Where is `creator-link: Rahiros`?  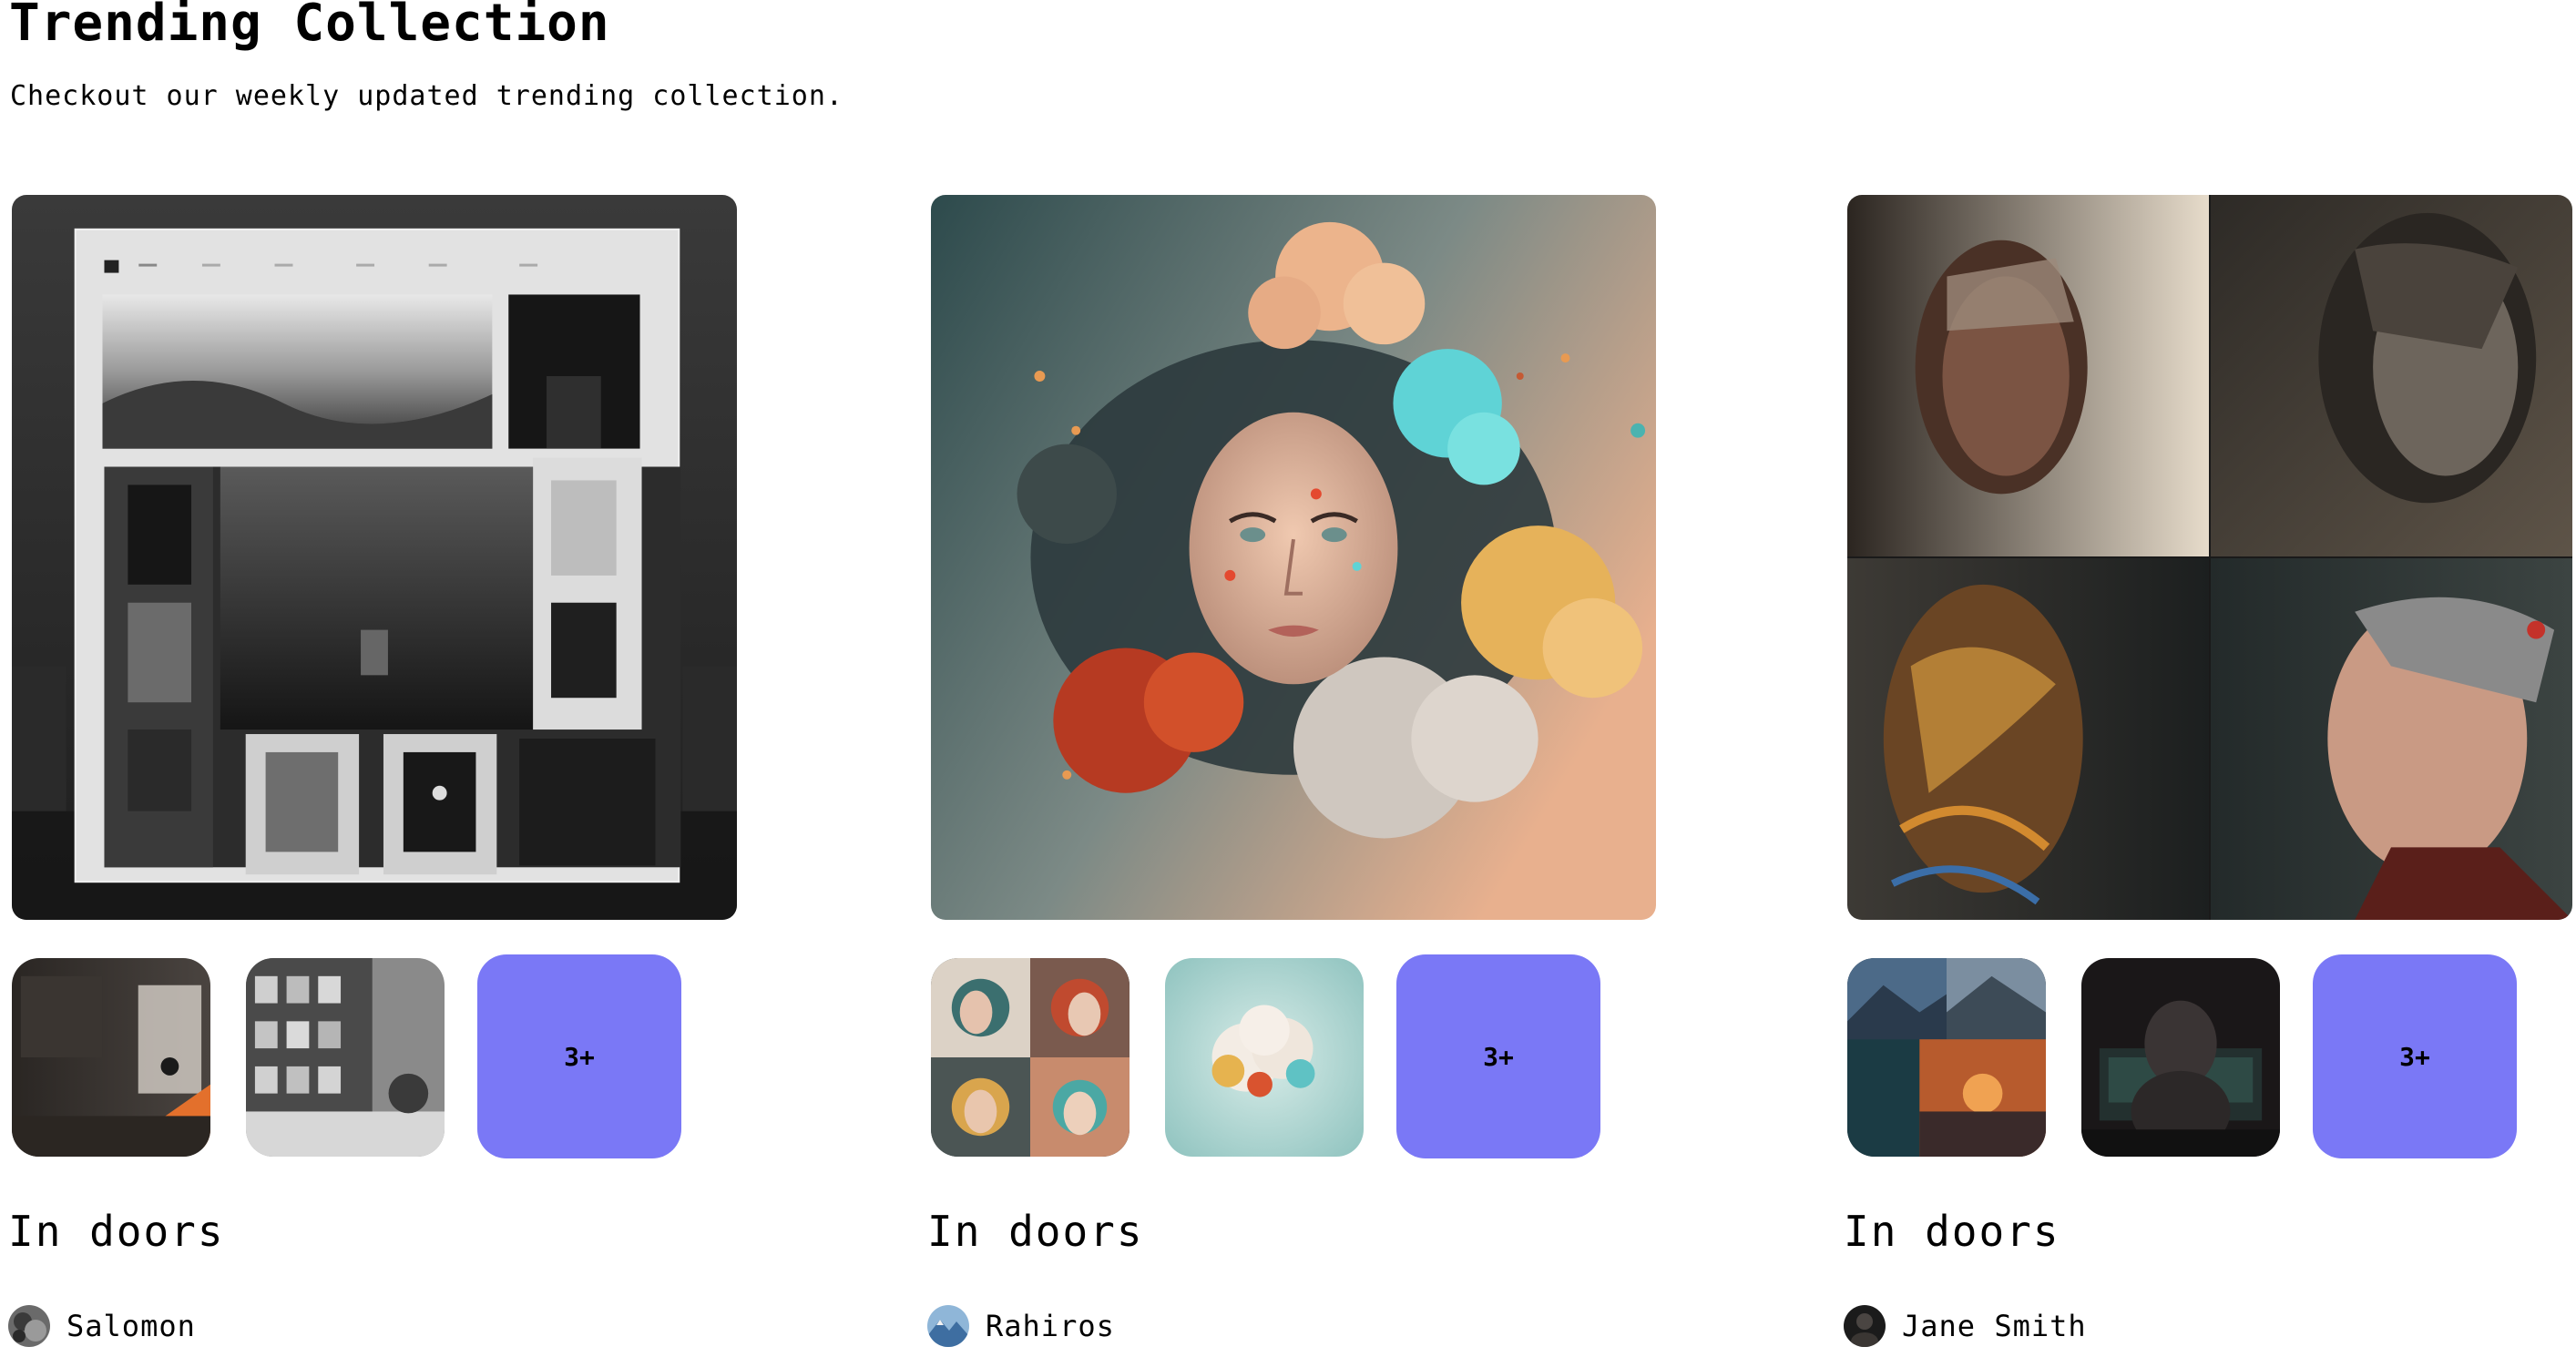 creator-link: Rahiros is located at coordinates (1021, 1326).